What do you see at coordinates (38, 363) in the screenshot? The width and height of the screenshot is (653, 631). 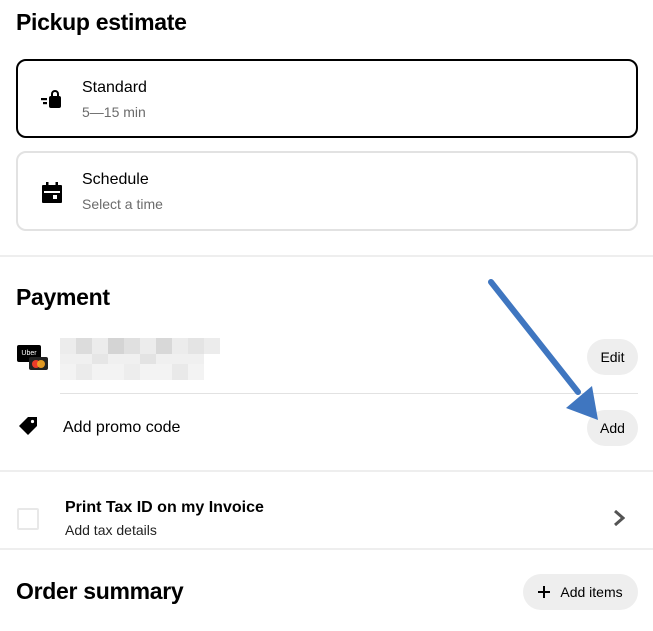 I see `mastercard-icon` at bounding box center [38, 363].